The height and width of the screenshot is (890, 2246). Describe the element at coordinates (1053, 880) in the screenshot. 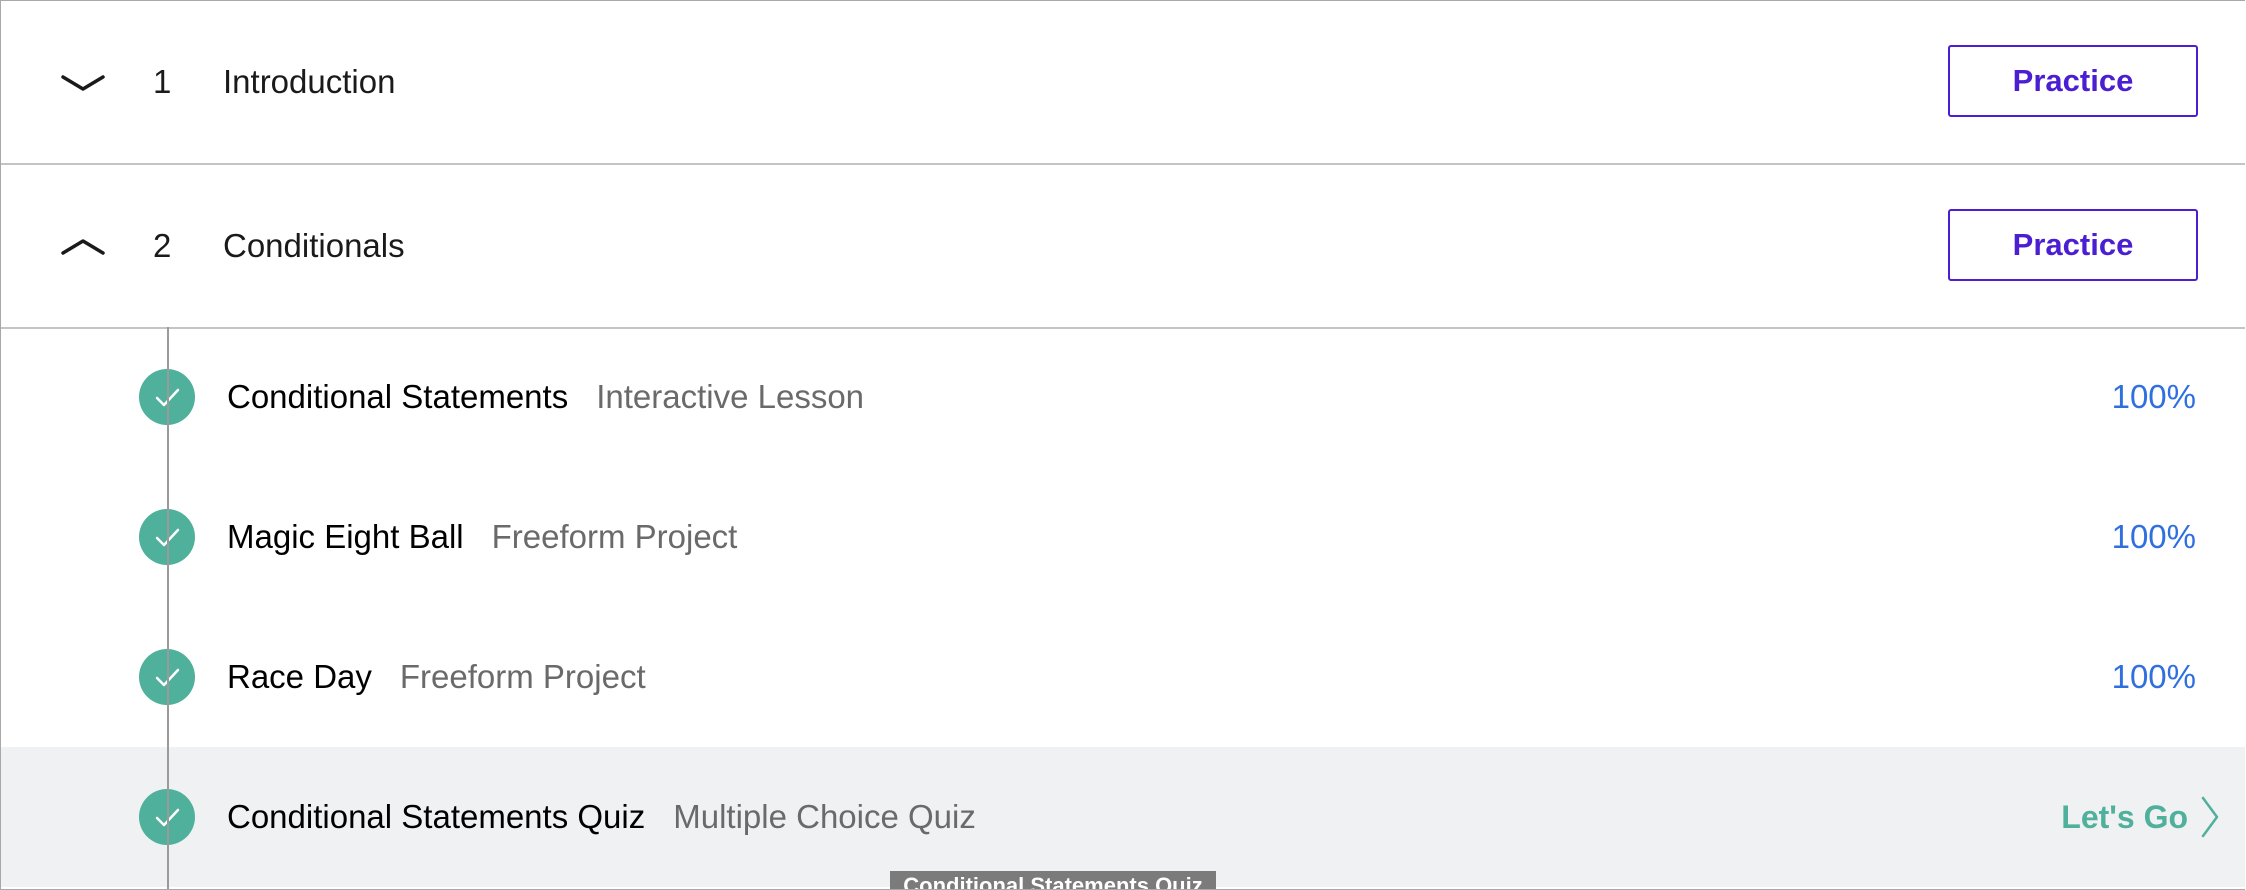

I see `tooltip: Conditional Statements Quiz` at that location.